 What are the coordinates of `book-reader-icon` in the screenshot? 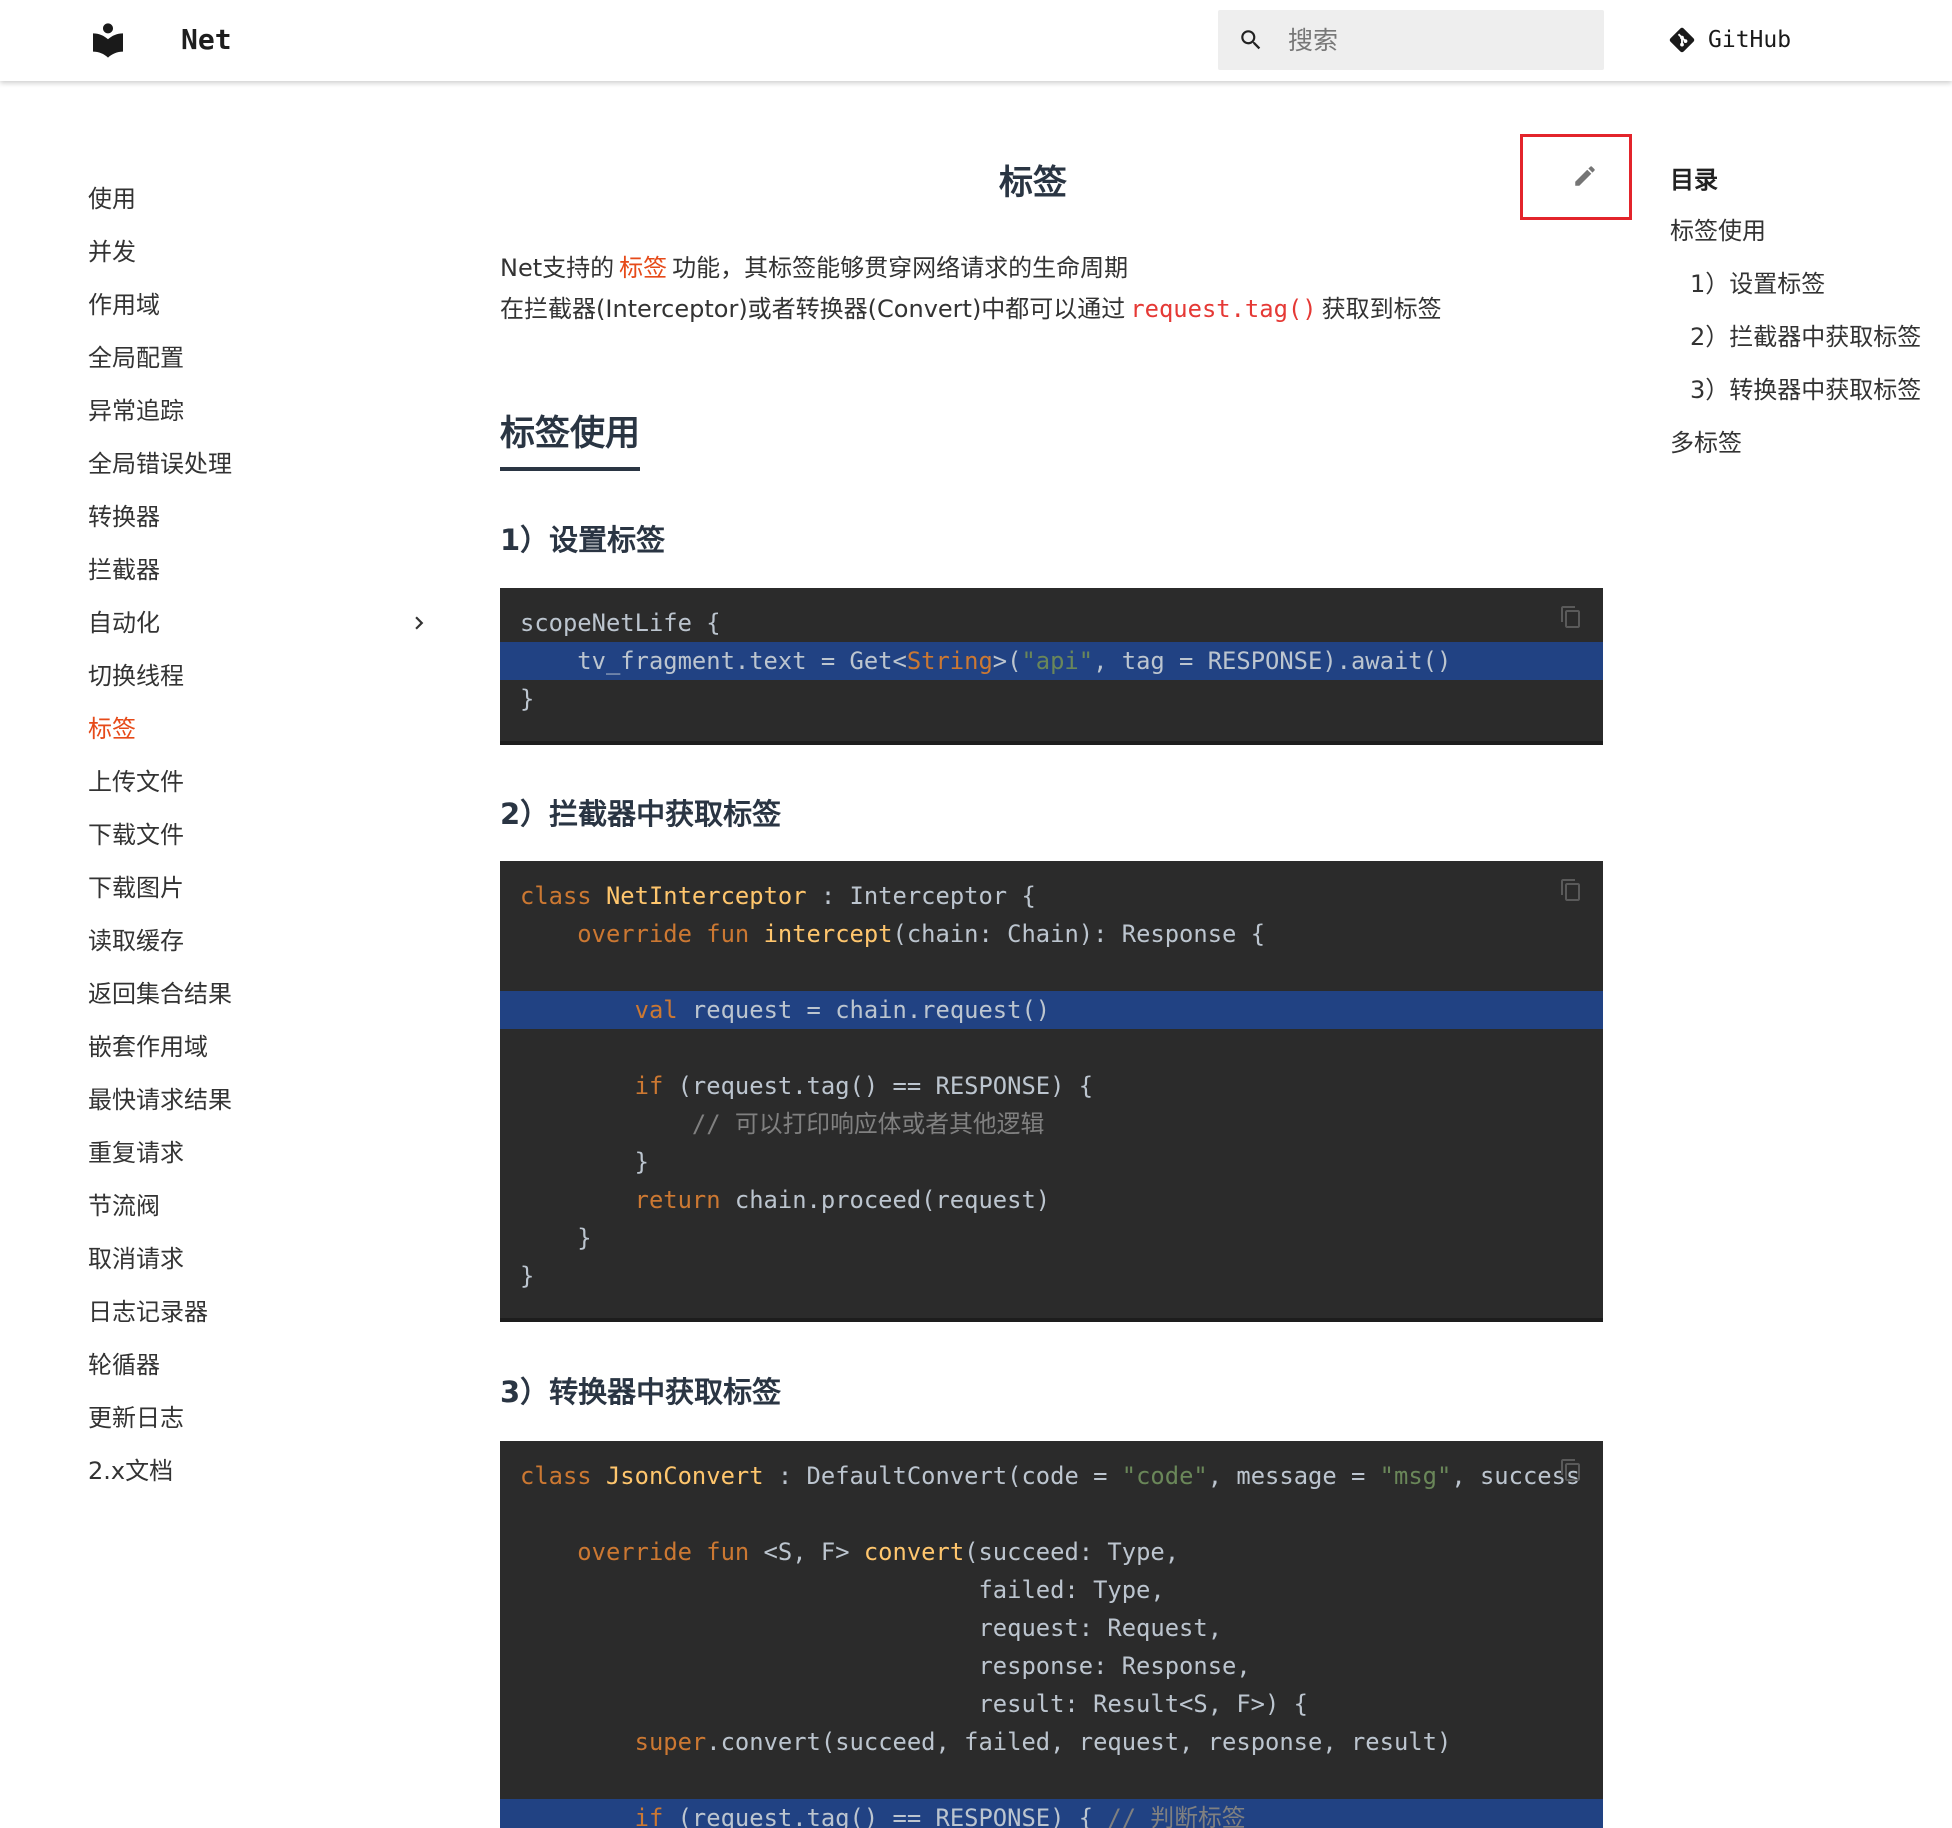 It's located at (108, 40).